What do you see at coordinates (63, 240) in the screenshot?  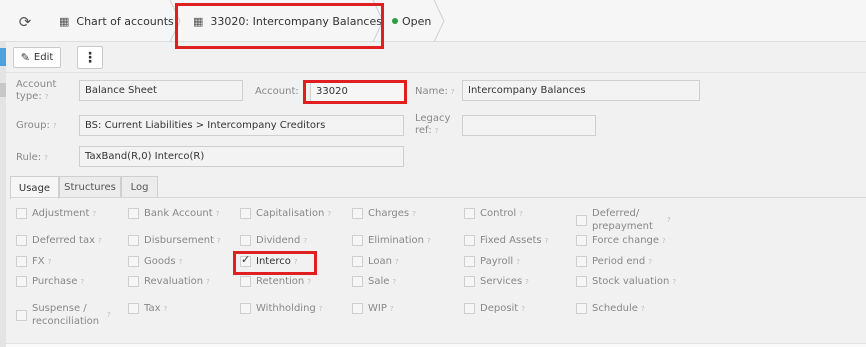 I see `checkbox-label: Deferred tax` at bounding box center [63, 240].